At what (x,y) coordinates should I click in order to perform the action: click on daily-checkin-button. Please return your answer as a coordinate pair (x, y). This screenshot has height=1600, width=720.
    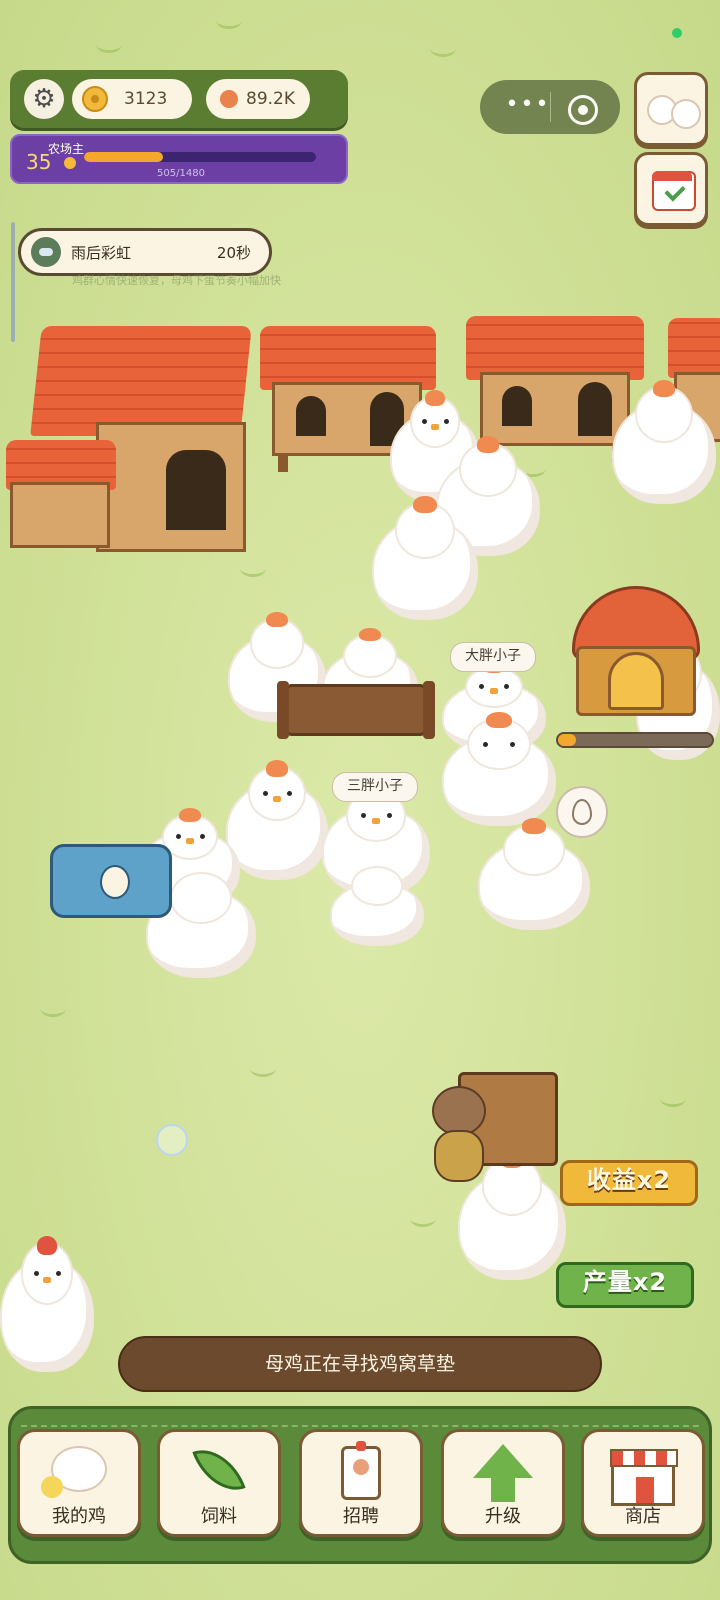
    Looking at the image, I should click on (671, 189).